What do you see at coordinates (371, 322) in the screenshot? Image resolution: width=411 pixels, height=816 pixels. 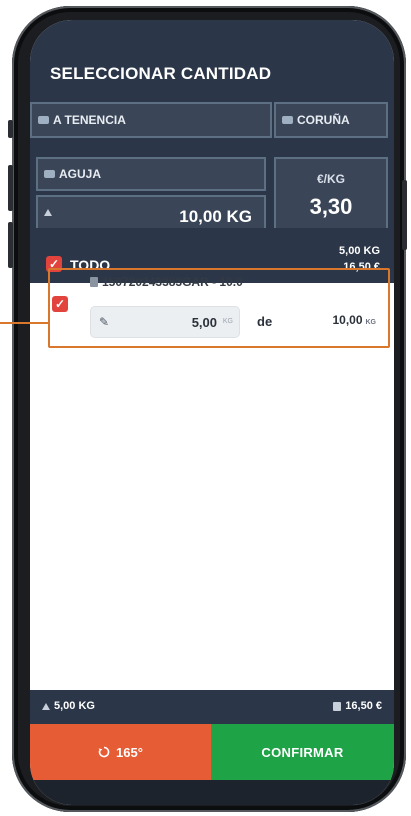 I see `item-total-unit: KG` at bounding box center [371, 322].